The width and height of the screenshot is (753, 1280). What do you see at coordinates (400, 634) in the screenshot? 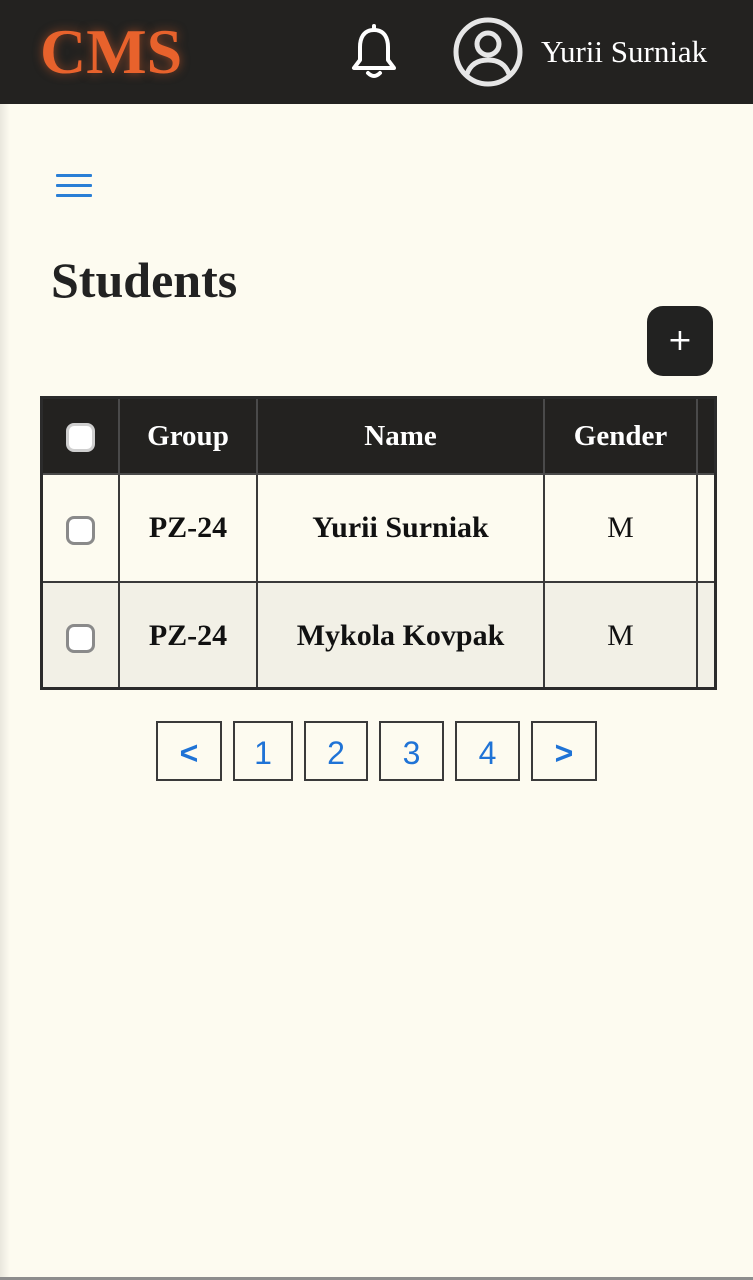
I see `name-cell: Mykola Kovpak` at bounding box center [400, 634].